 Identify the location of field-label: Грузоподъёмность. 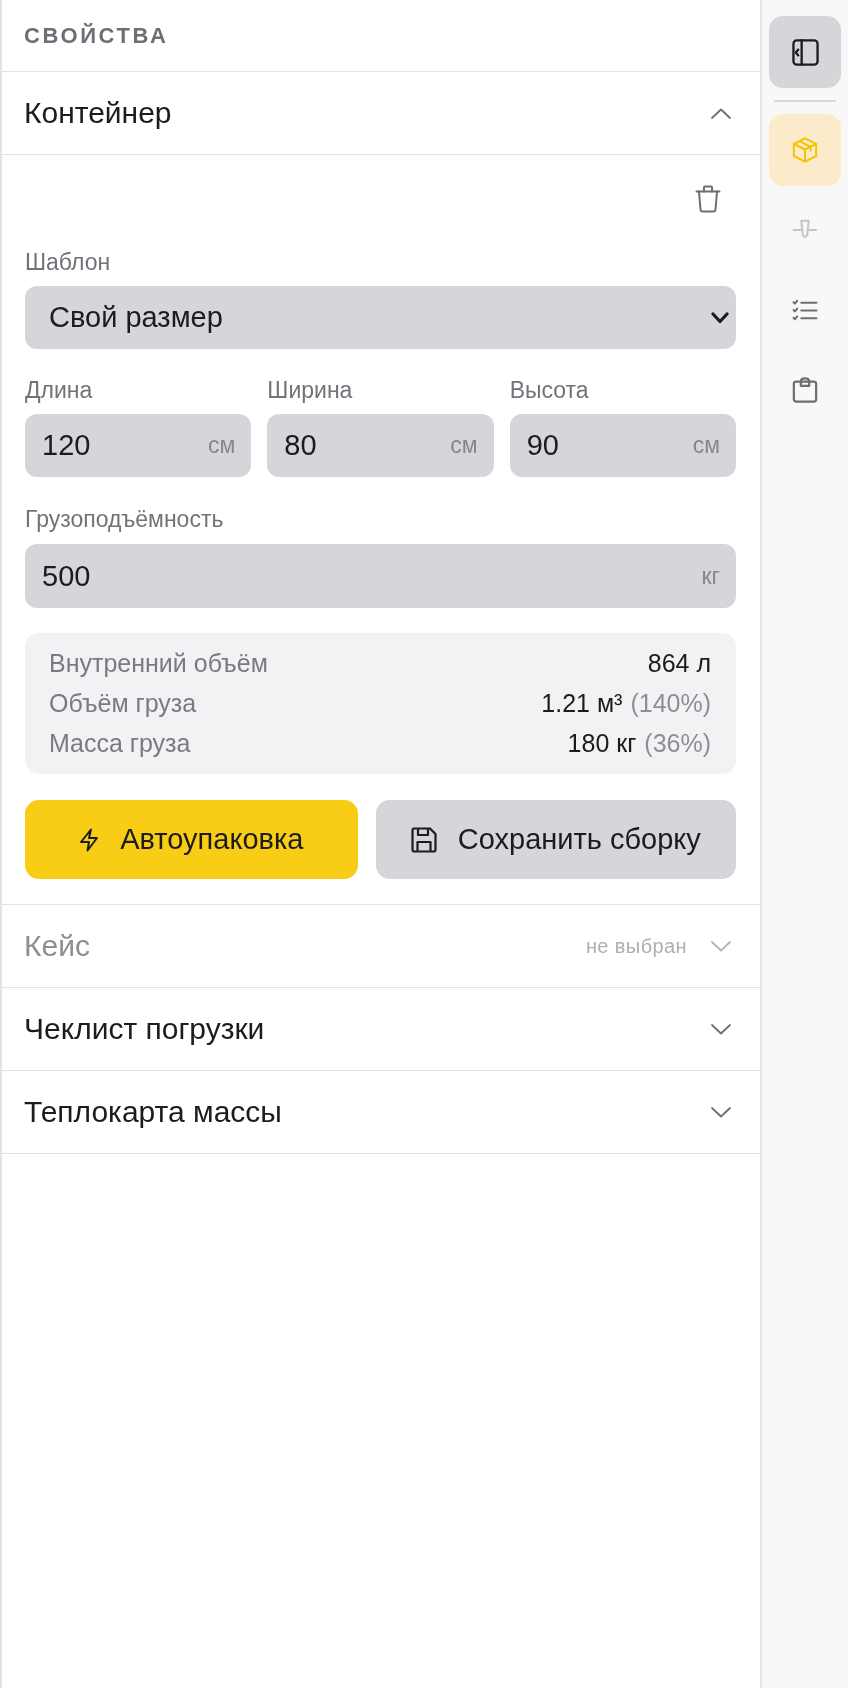
(125, 519).